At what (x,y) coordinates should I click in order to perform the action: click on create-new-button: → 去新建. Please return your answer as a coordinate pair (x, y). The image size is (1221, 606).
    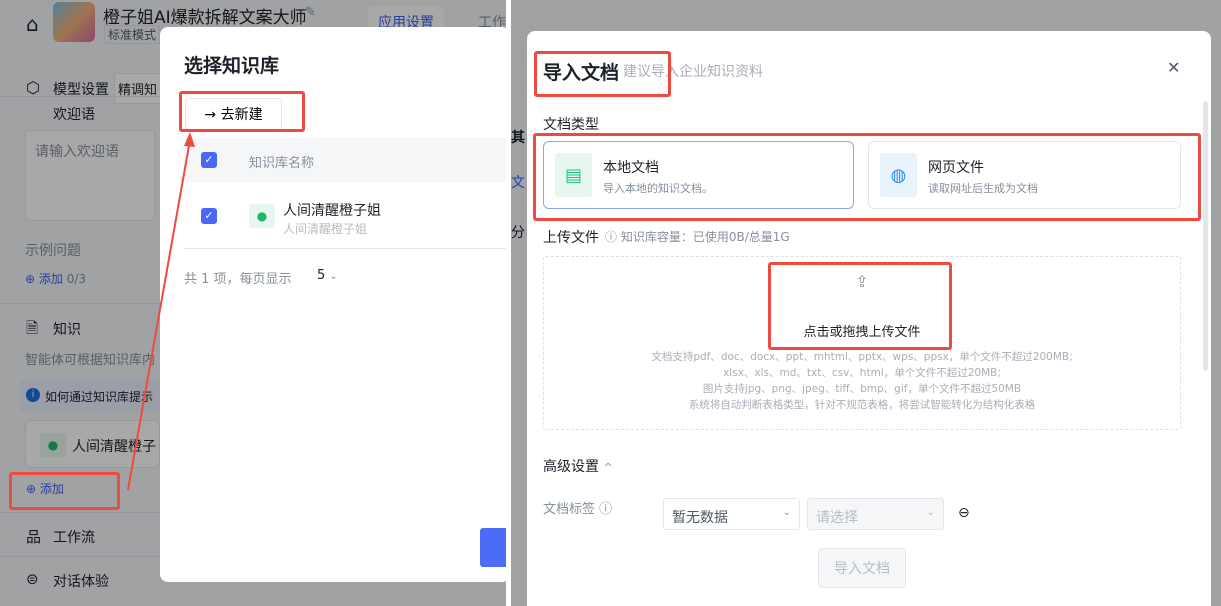
    Looking at the image, I should click on (233, 114).